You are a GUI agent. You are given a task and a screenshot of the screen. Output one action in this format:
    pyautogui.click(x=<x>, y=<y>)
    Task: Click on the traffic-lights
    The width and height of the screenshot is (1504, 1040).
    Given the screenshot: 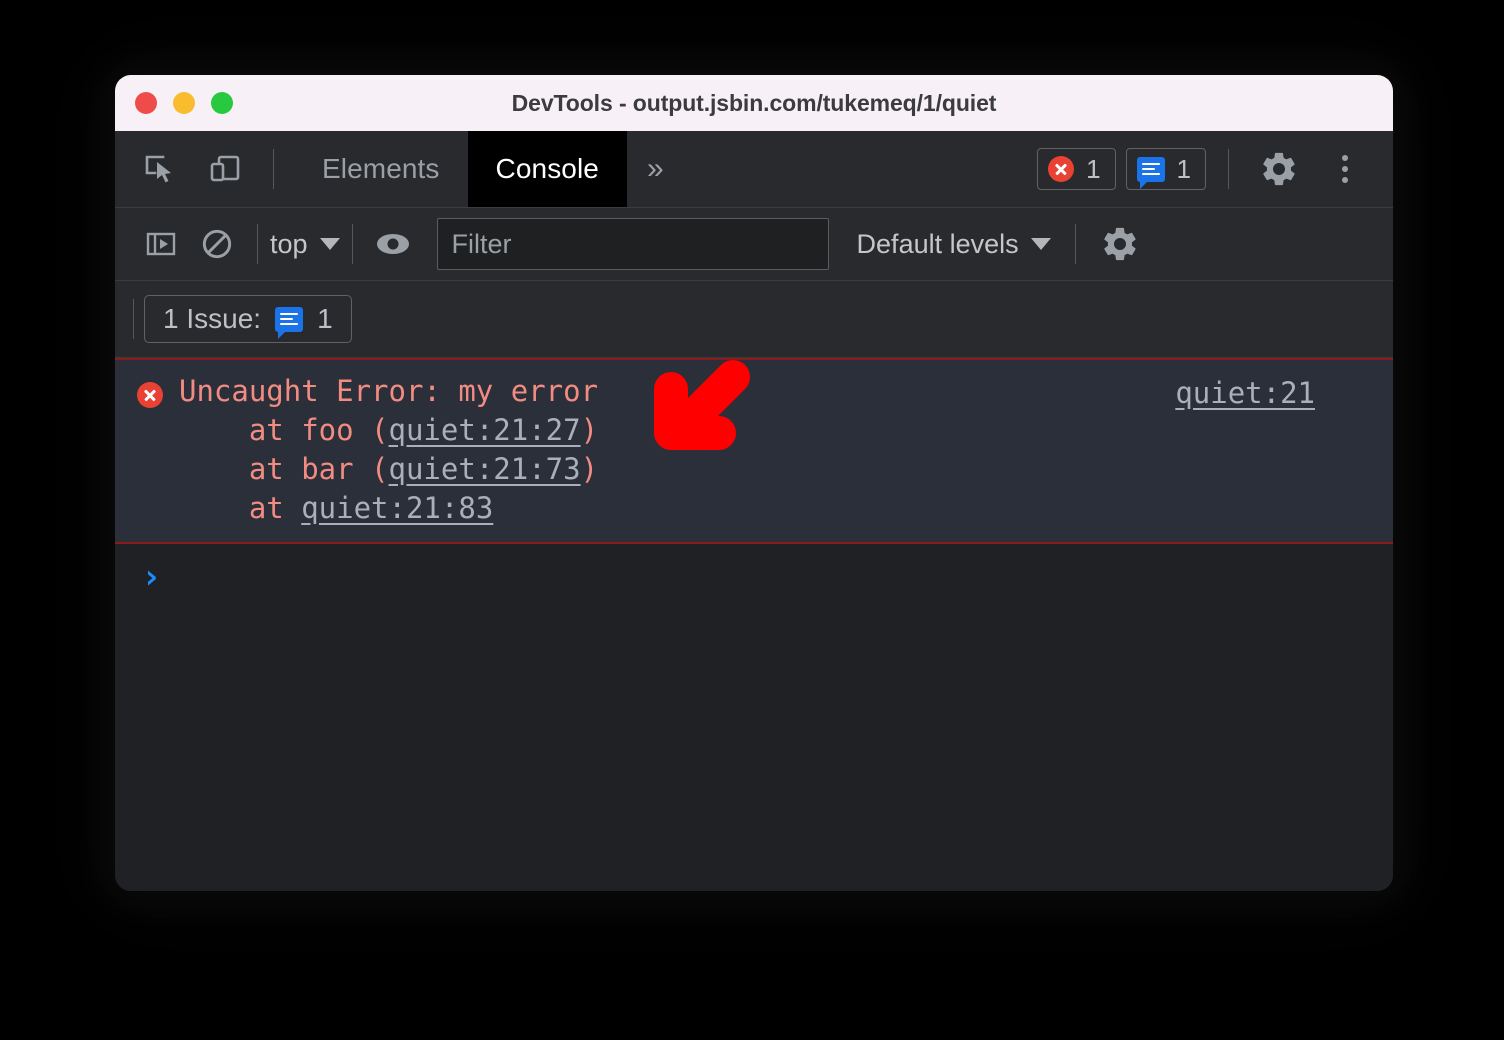 What is the action you would take?
    pyautogui.click(x=184, y=103)
    